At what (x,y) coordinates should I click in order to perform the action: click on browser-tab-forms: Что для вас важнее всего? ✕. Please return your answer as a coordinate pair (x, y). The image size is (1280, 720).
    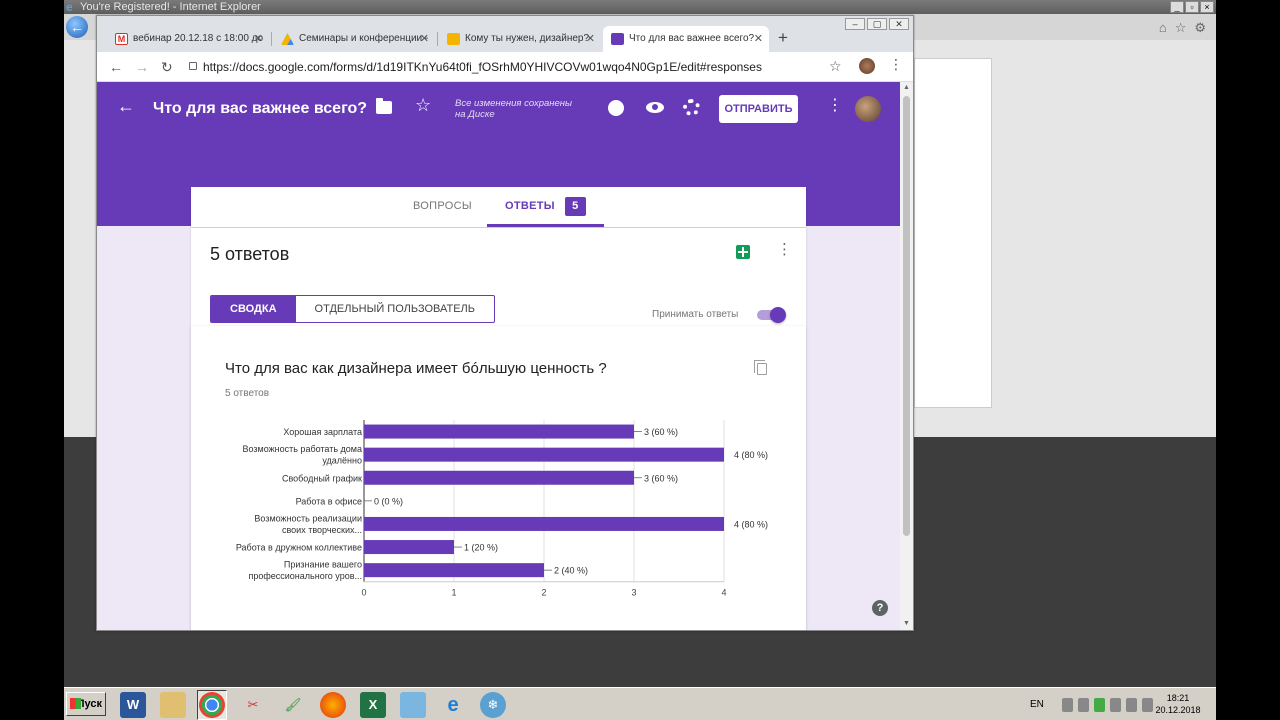
    Looking at the image, I should click on (686, 39).